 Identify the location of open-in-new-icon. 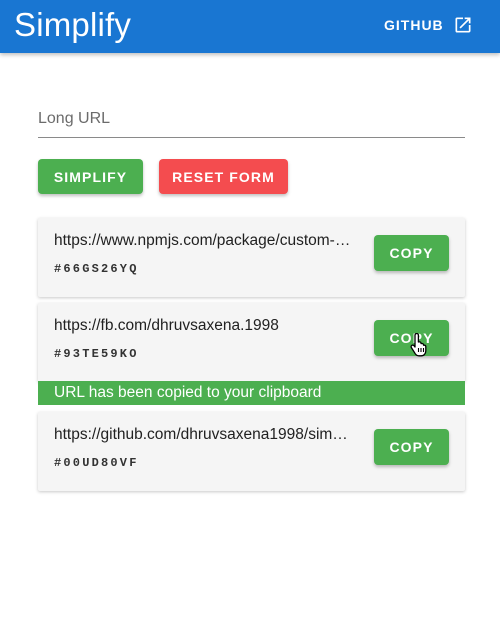
(463, 25).